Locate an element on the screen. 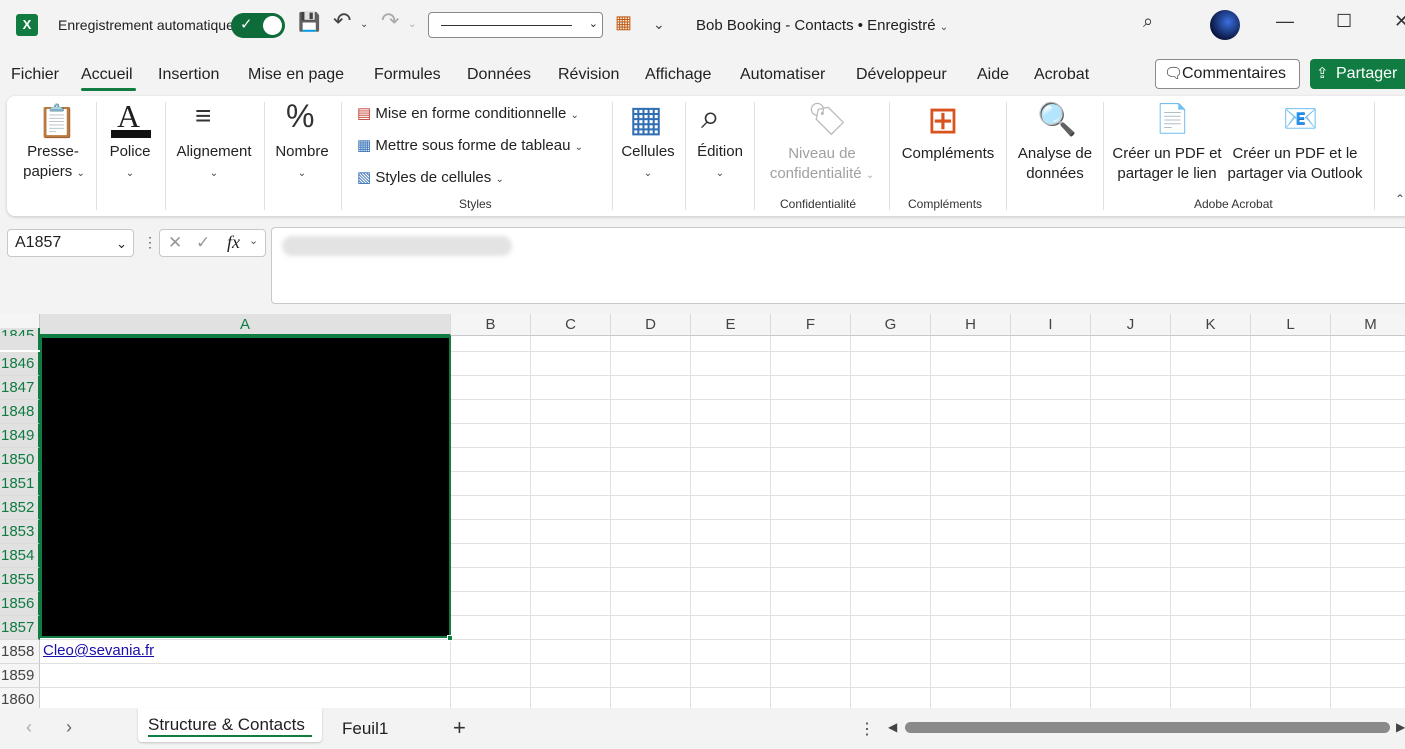  analyze-icon: 🔍 is located at coordinates (1057, 119).